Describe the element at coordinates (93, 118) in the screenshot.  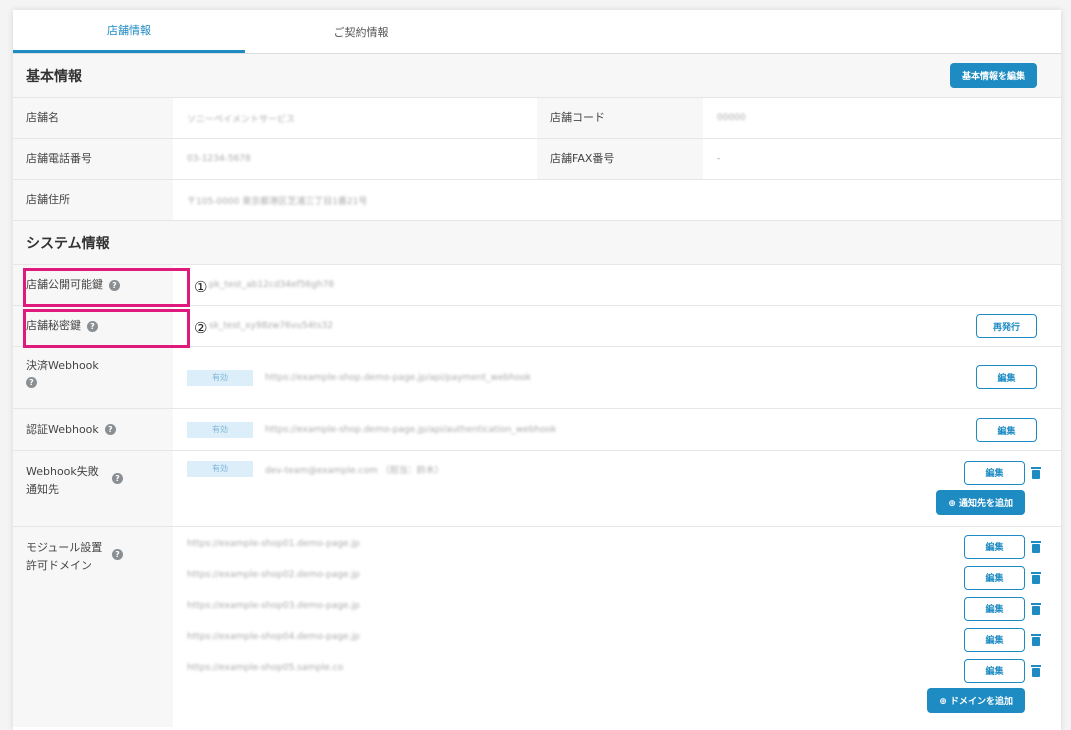
I see `shop-name-label: 店舗名` at that location.